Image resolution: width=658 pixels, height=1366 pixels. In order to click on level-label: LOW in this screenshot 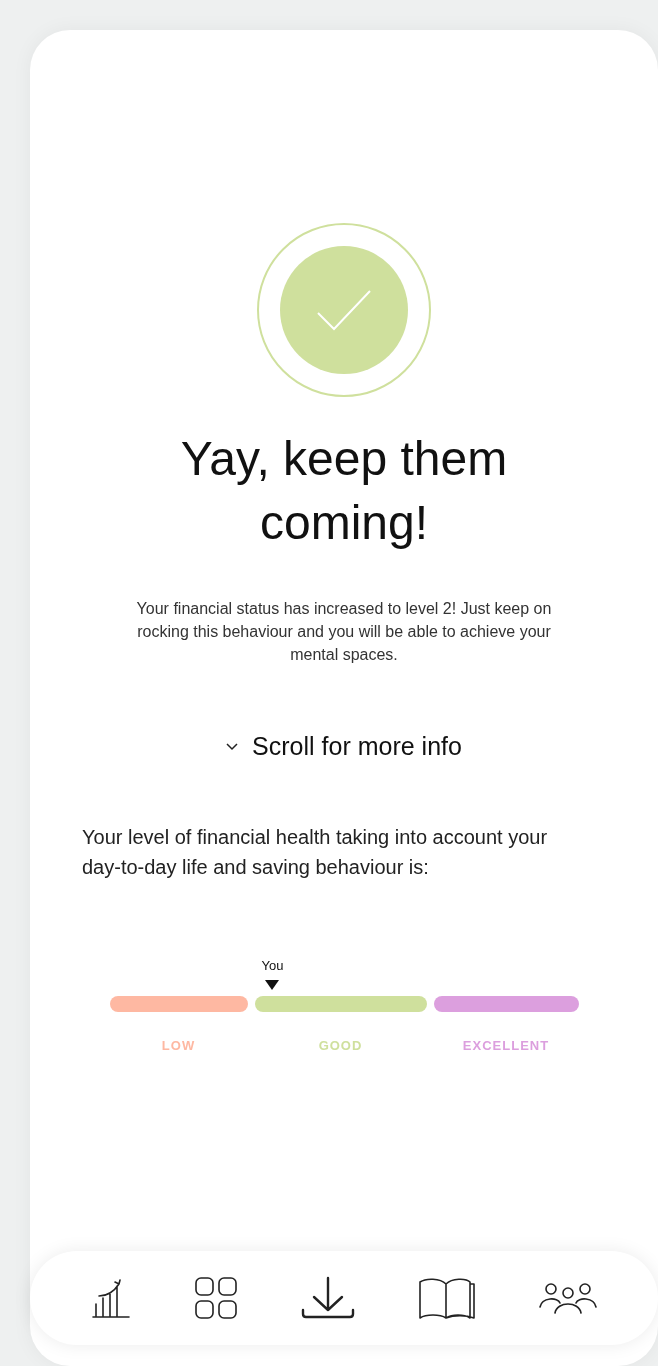, I will do `click(178, 1045)`.